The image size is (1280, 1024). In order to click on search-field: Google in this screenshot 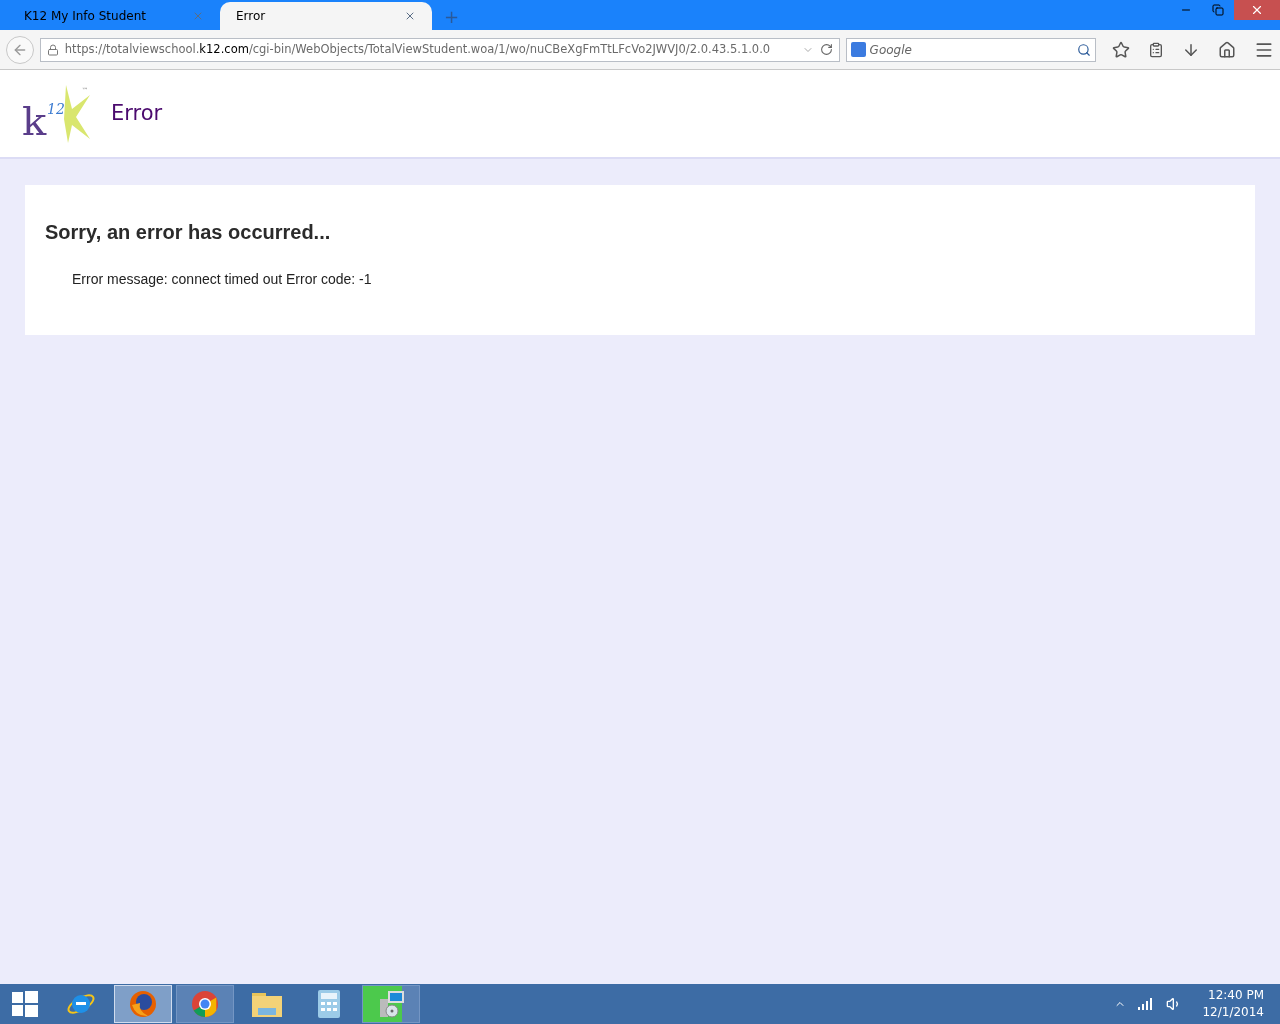, I will do `click(970, 49)`.